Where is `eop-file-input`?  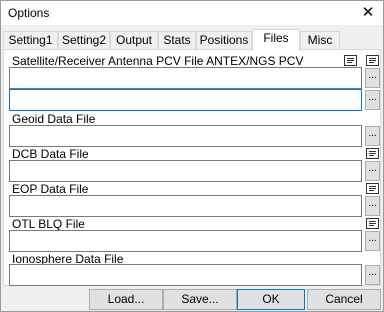 eop-file-input is located at coordinates (185, 206).